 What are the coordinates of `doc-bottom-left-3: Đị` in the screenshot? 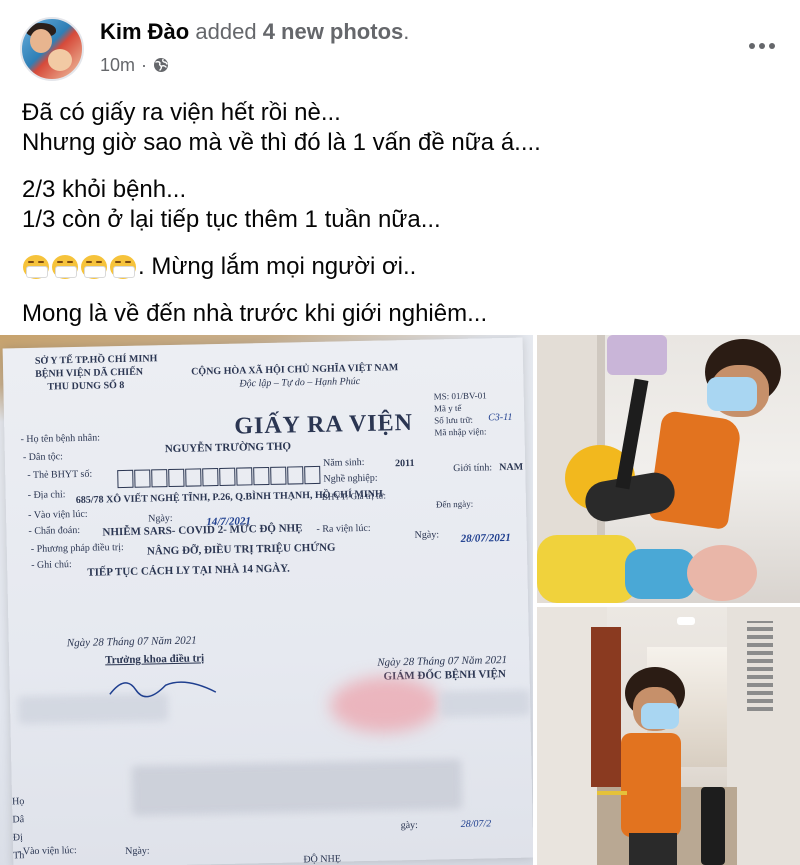 It's located at (17, 838).